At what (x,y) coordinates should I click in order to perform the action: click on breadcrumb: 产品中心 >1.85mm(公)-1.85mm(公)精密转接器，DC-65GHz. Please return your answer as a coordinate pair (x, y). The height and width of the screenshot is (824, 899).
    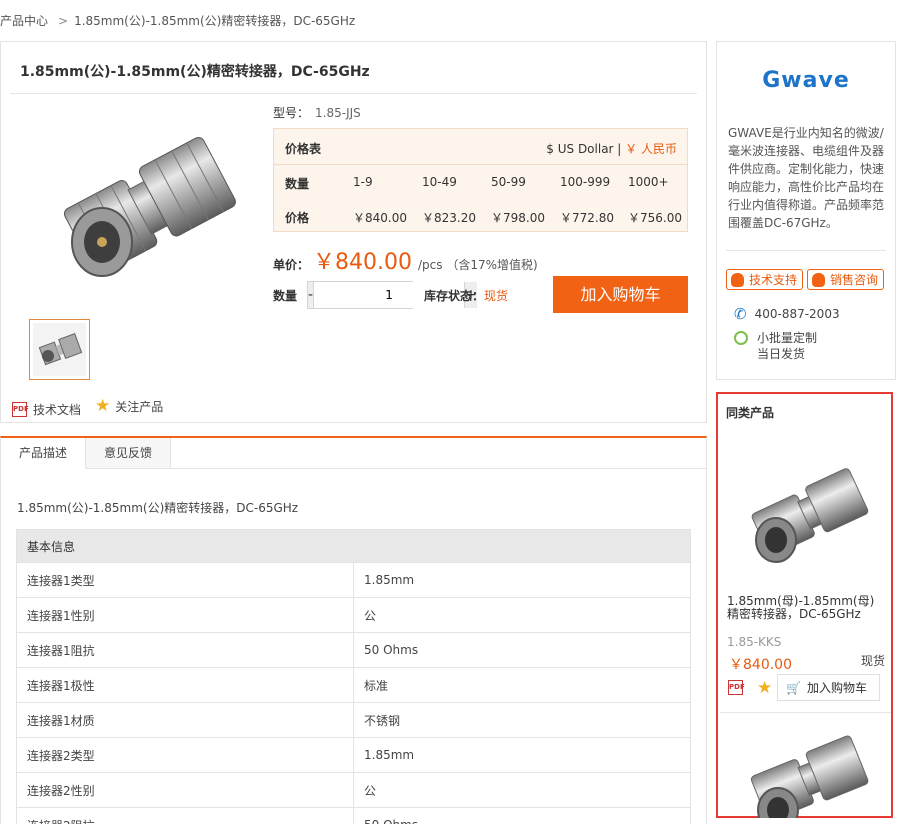
    Looking at the image, I should click on (177, 20).